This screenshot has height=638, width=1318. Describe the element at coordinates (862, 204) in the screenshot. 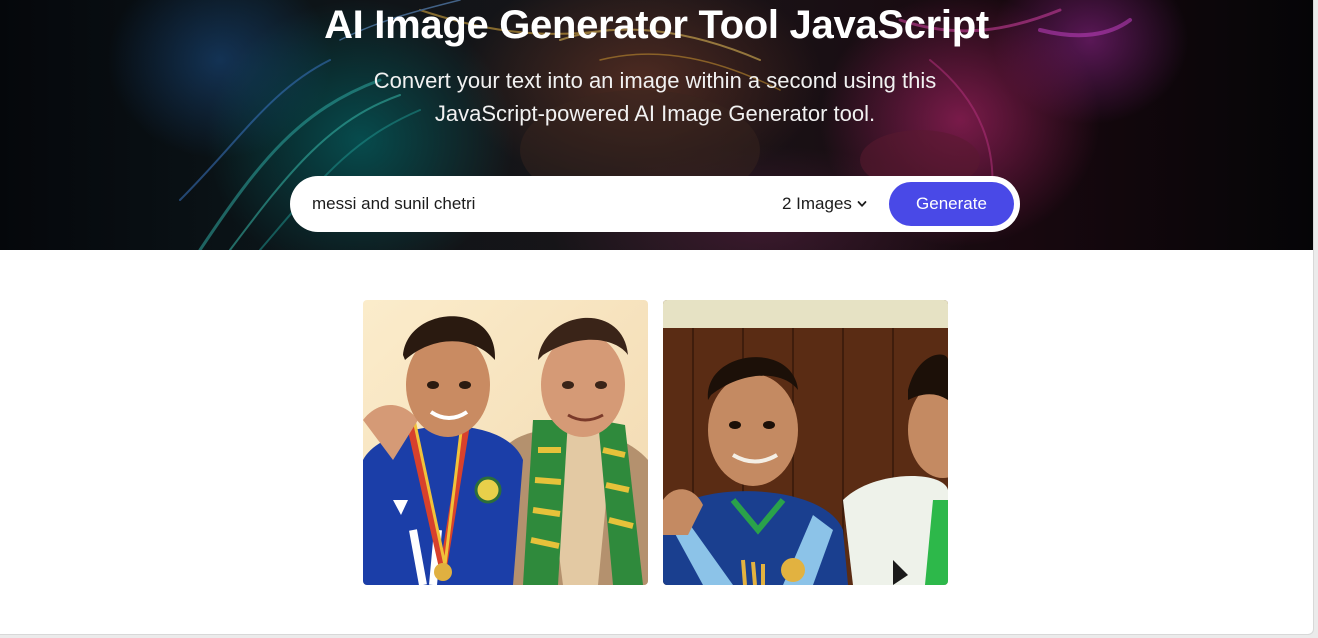

I see `chevron-down-icon` at that location.